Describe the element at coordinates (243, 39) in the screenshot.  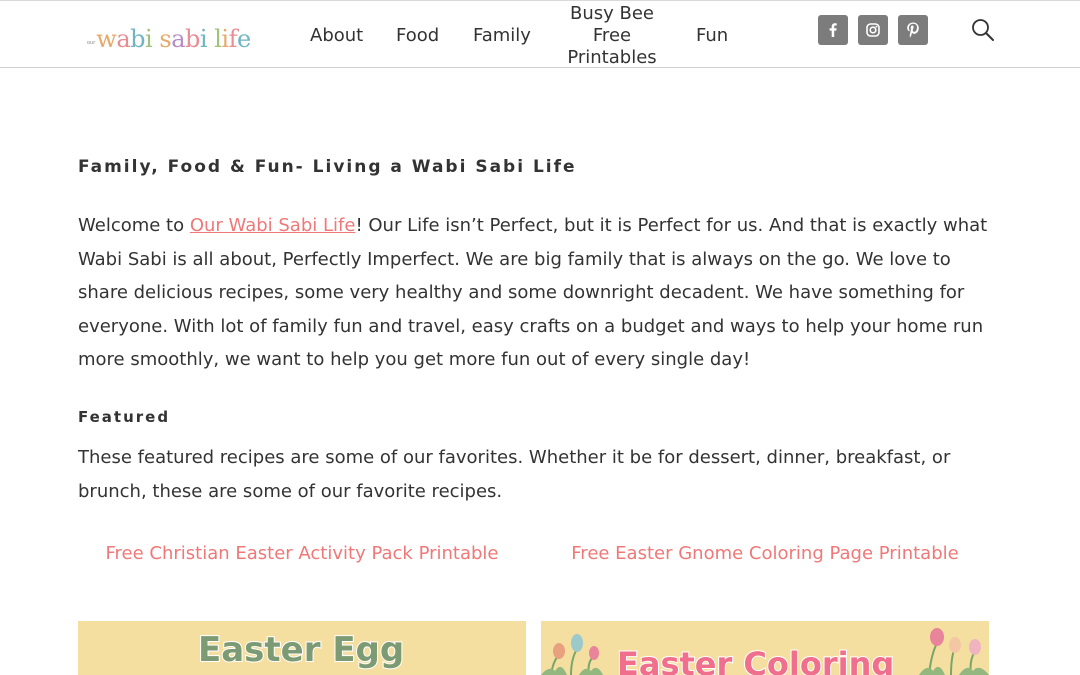
I see `logo-letter: e` at that location.